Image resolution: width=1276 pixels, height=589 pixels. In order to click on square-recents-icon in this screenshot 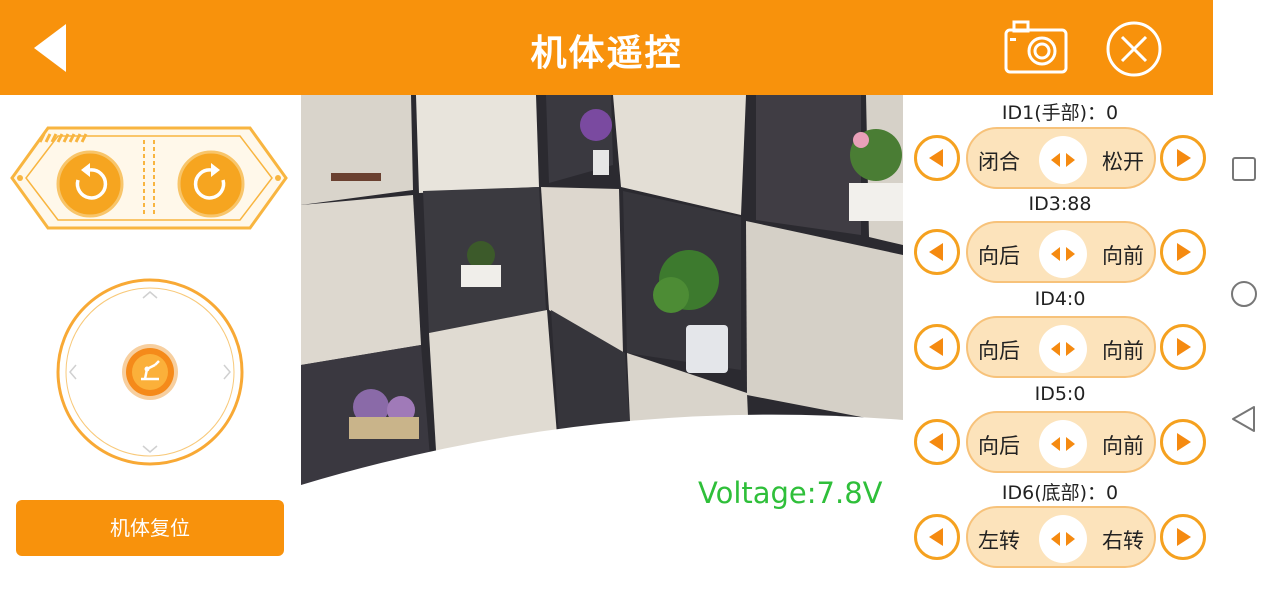, I will do `click(1244, 169)`.